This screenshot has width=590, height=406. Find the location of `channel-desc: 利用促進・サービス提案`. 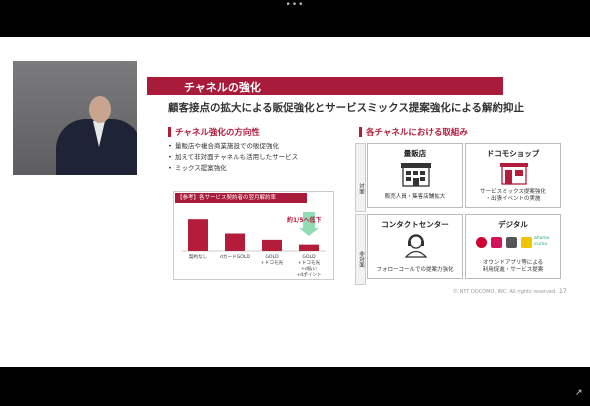

channel-desc: 利用促進・サービス提案 is located at coordinates (513, 270).